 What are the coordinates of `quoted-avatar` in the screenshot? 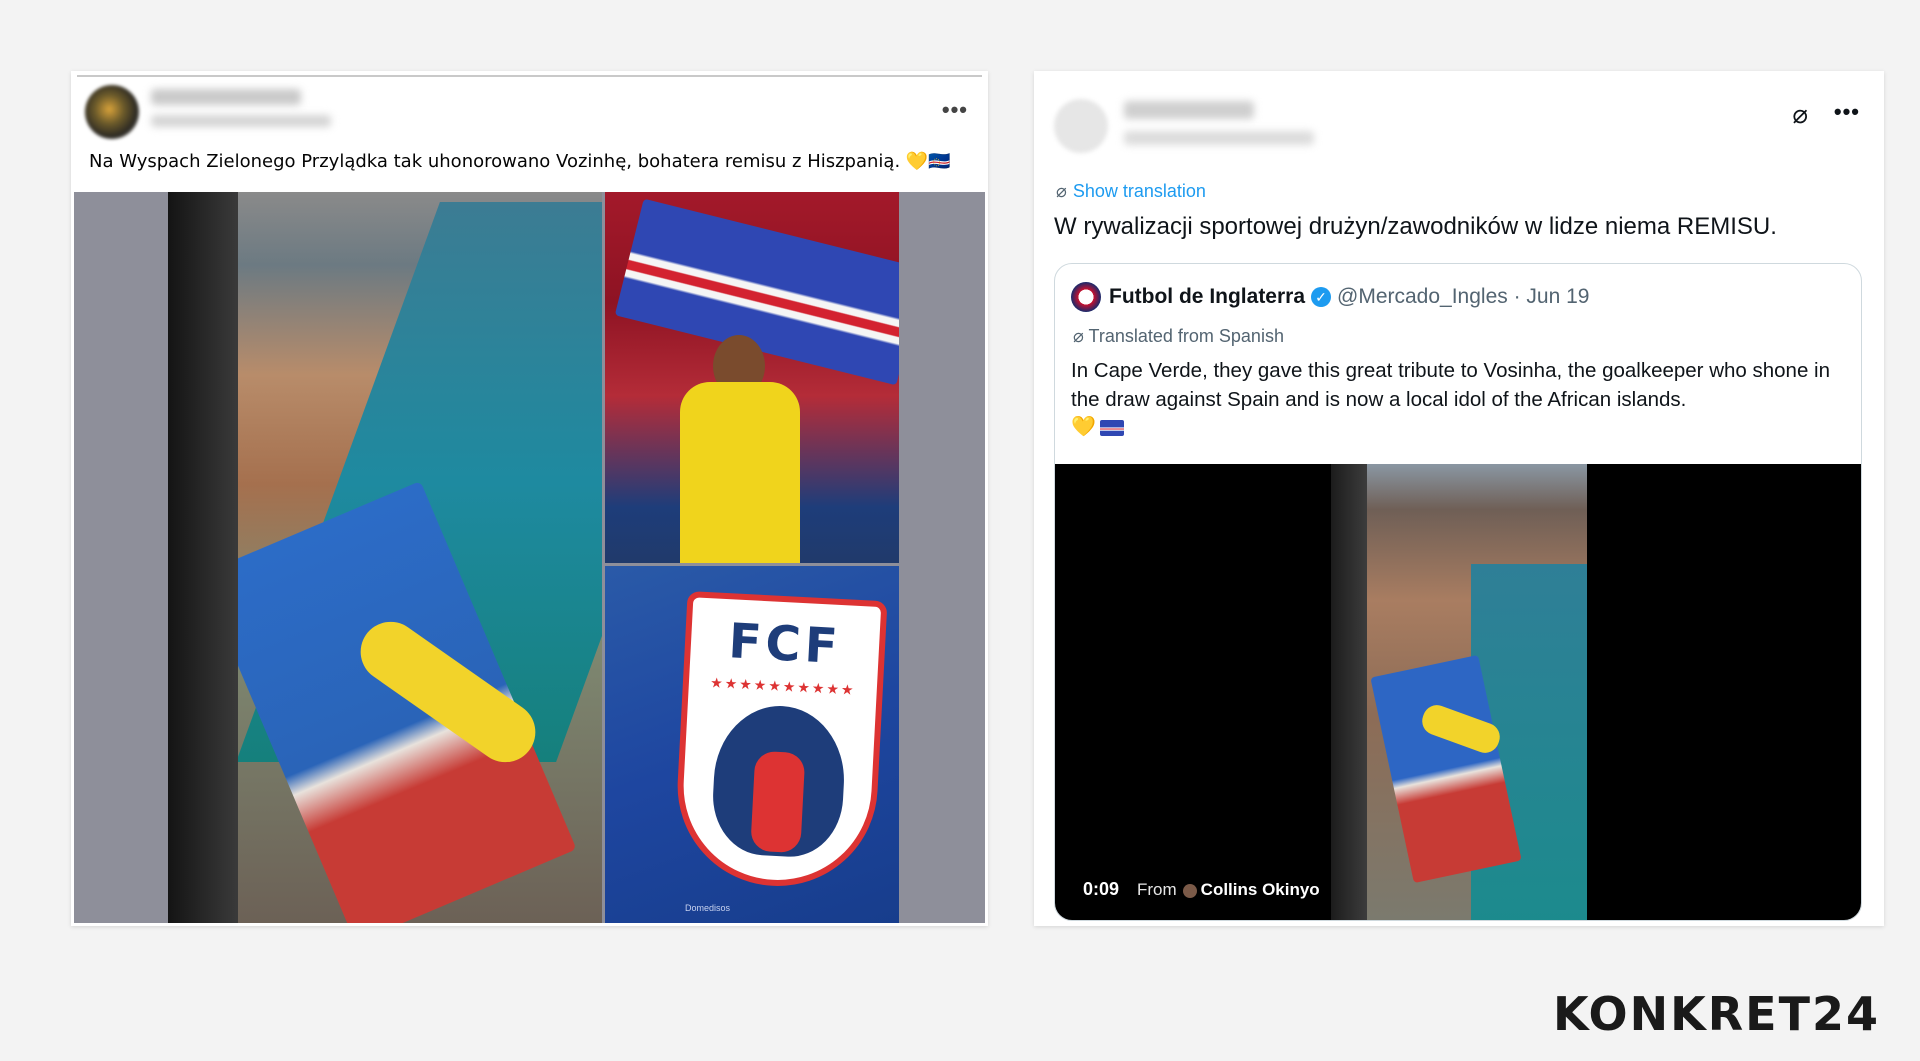 It's located at (1086, 297).